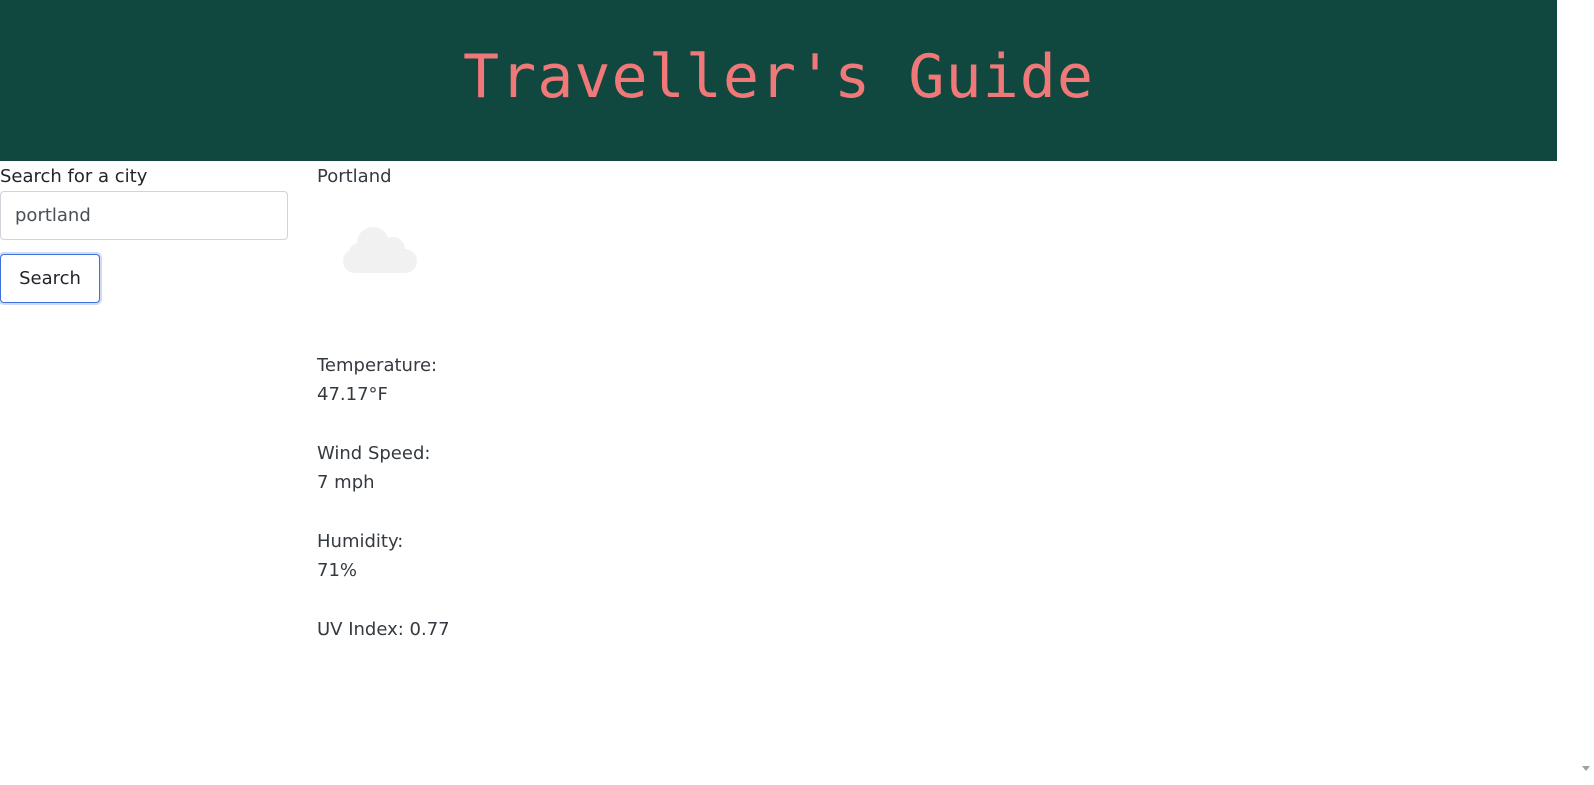  What do you see at coordinates (360, 541) in the screenshot?
I see `humidity-label: Humidity:` at bounding box center [360, 541].